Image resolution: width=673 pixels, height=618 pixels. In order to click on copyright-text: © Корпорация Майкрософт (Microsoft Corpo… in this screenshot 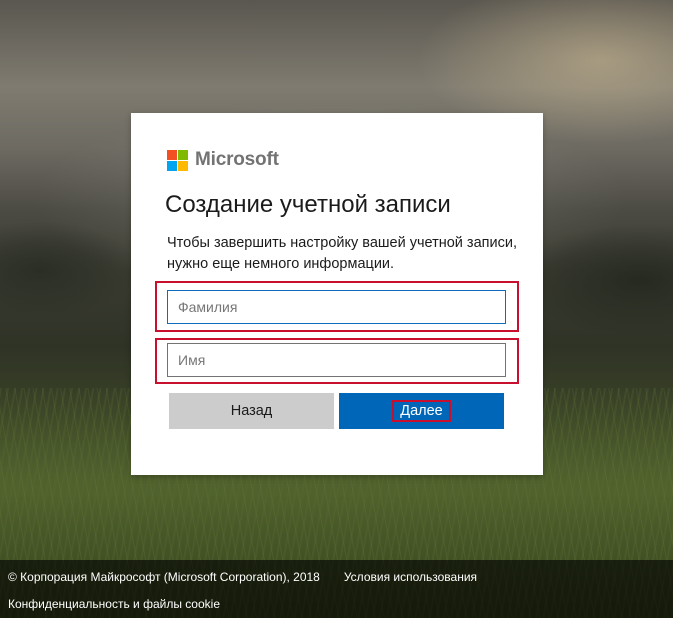, I will do `click(164, 577)`.